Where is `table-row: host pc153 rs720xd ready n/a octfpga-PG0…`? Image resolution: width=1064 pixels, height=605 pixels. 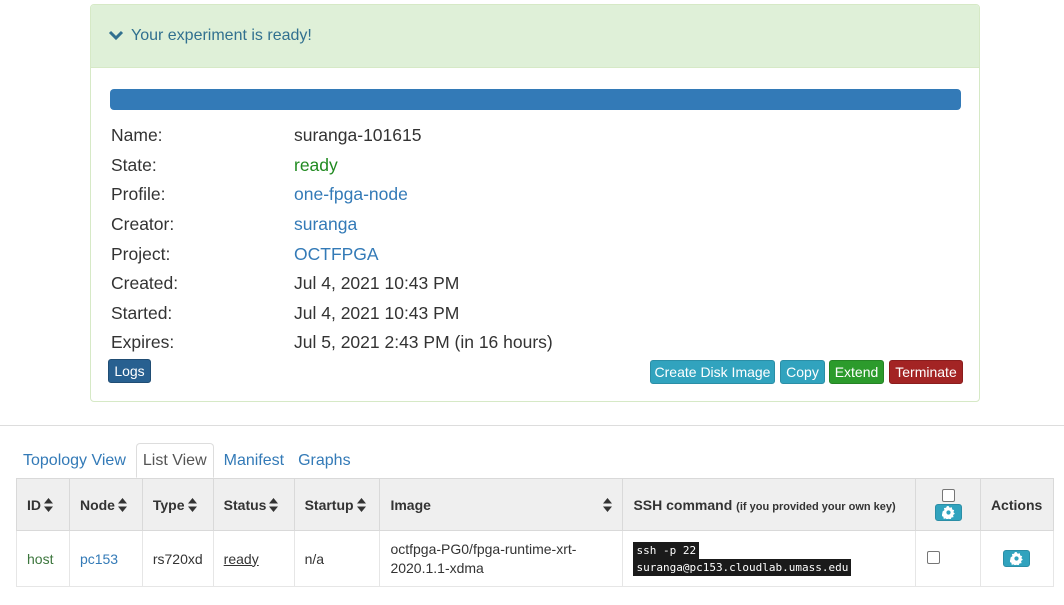 table-row: host pc153 rs720xd ready n/a octfpga-PG0… is located at coordinates (535, 558).